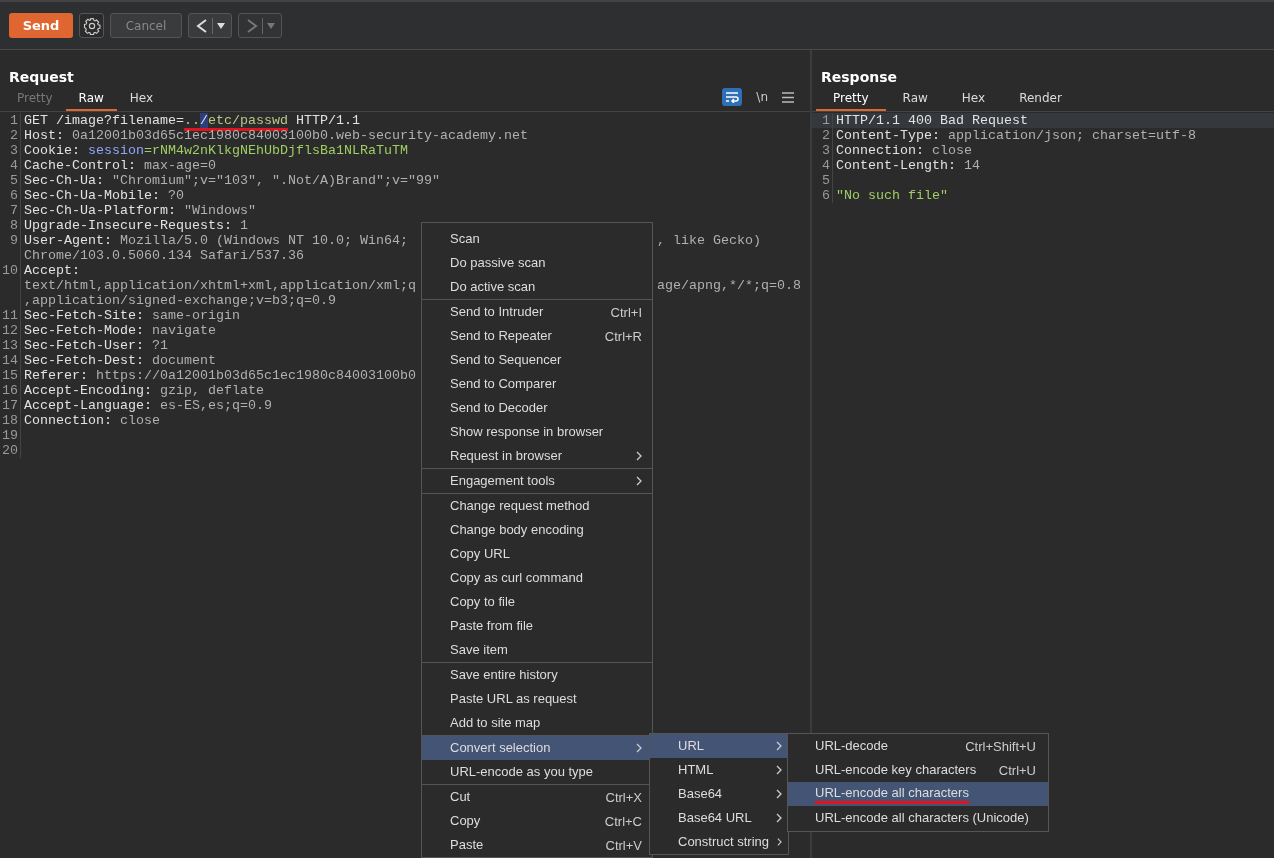 The width and height of the screenshot is (1274, 858). What do you see at coordinates (10, 390) in the screenshot?
I see `line-number: 16` at bounding box center [10, 390].